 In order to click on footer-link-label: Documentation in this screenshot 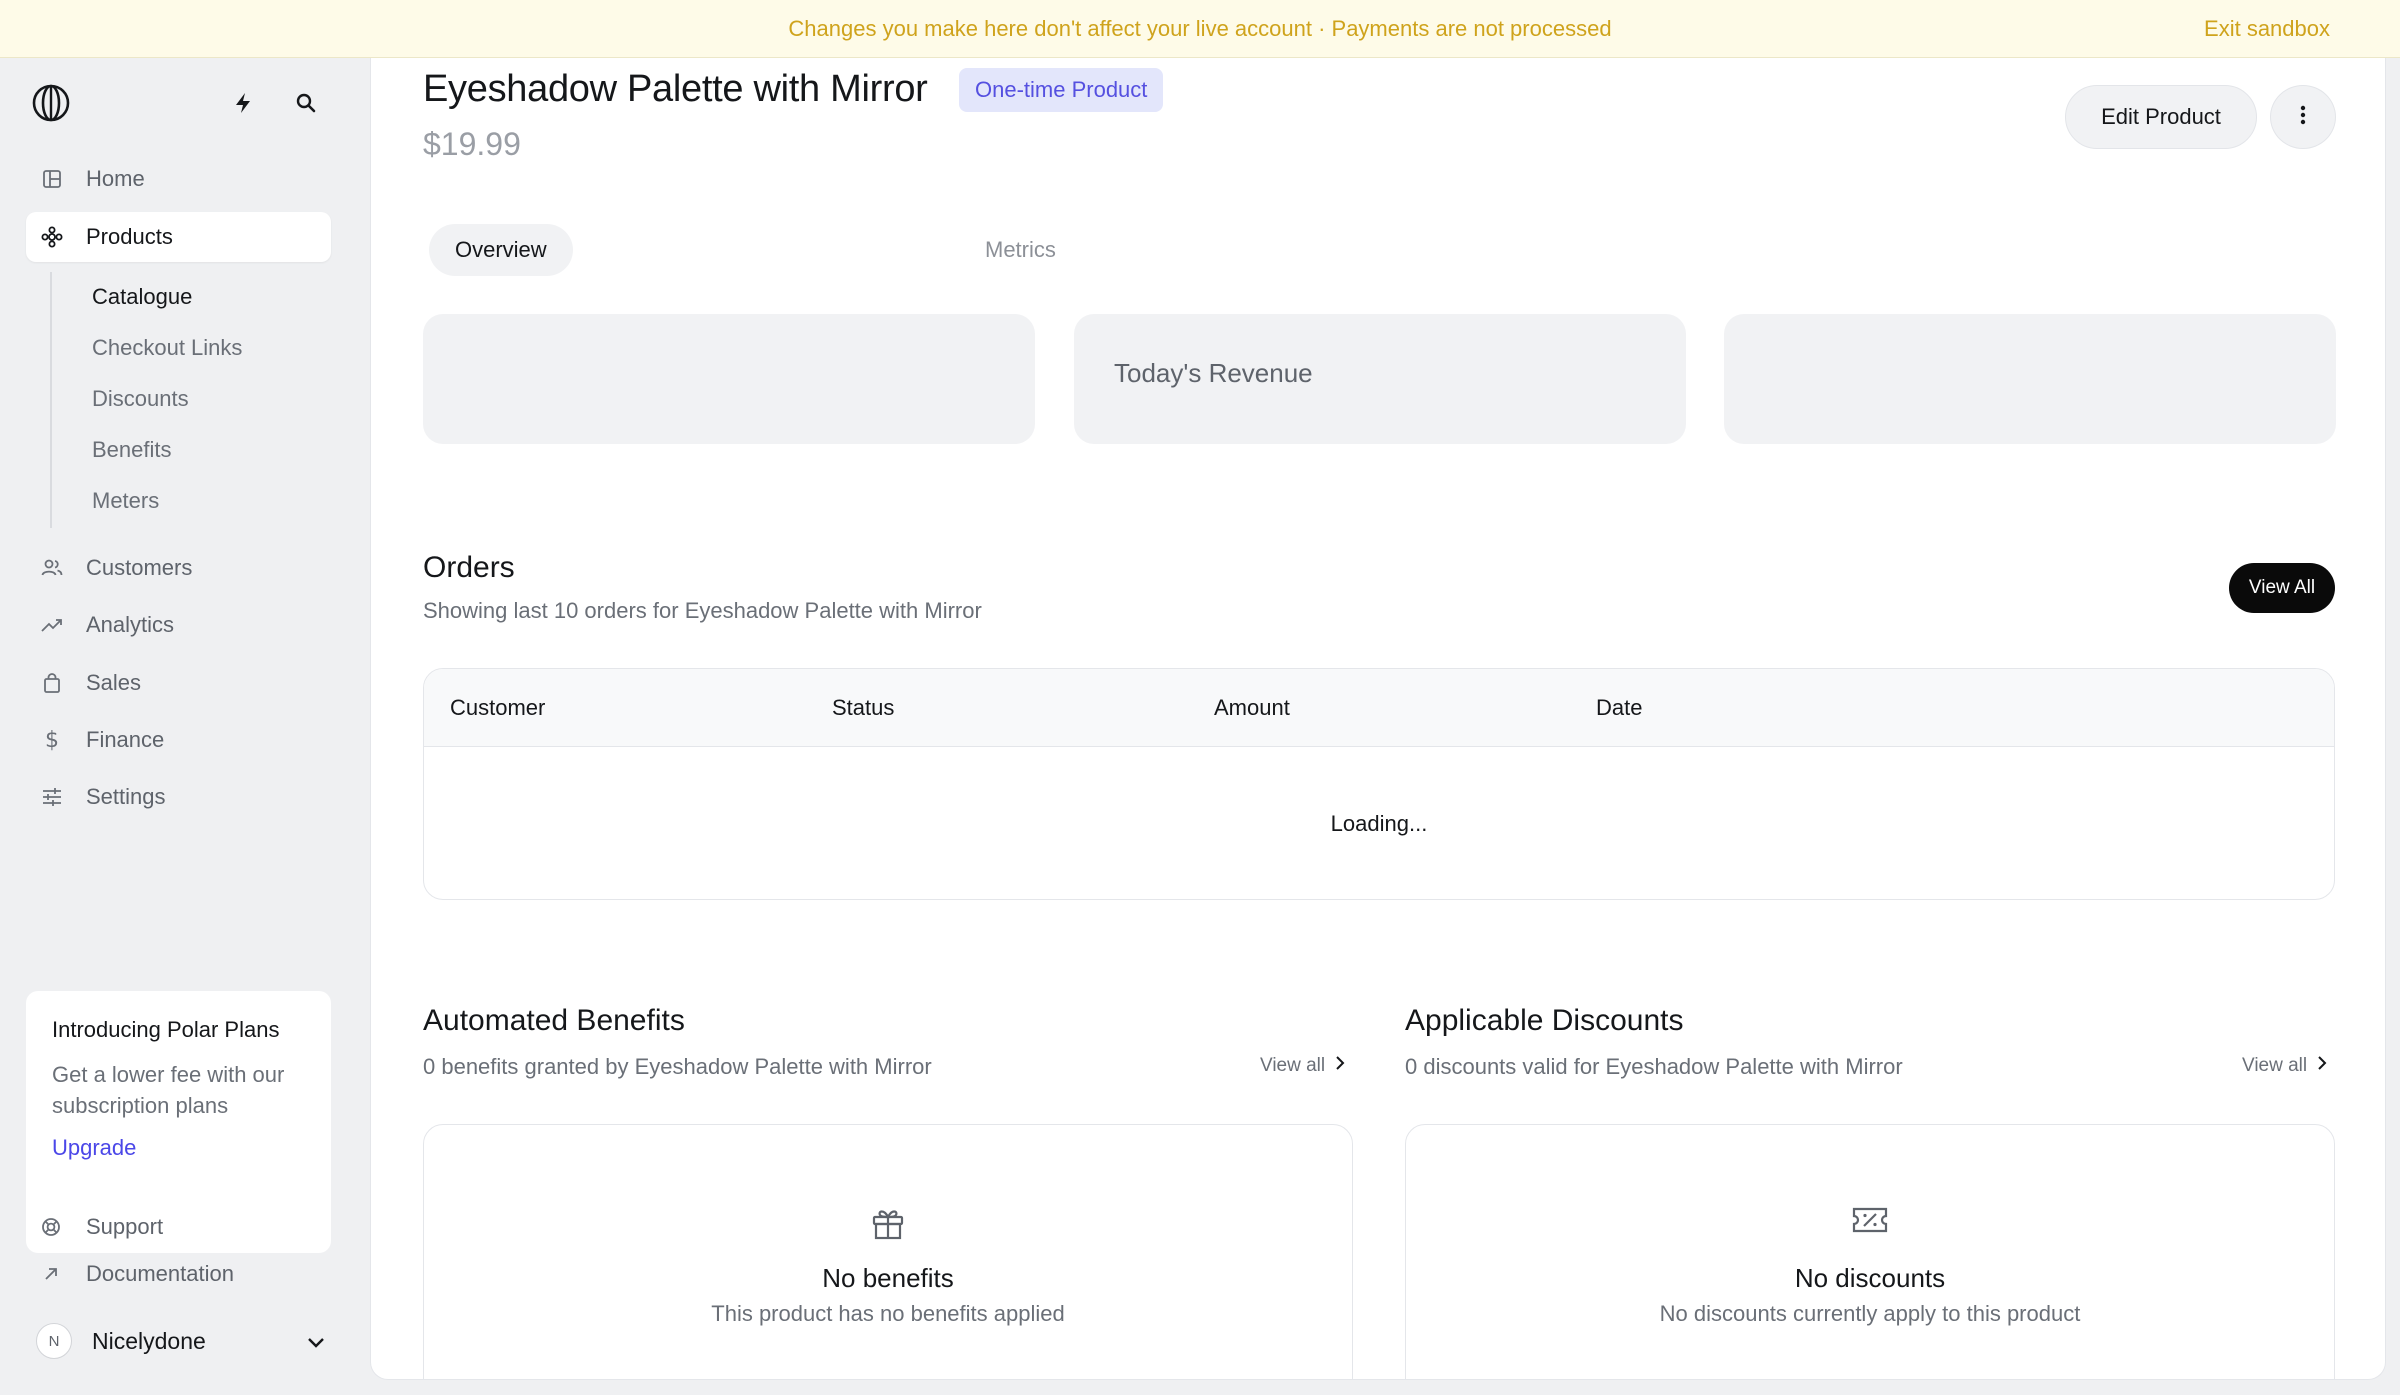, I will do `click(160, 1273)`.